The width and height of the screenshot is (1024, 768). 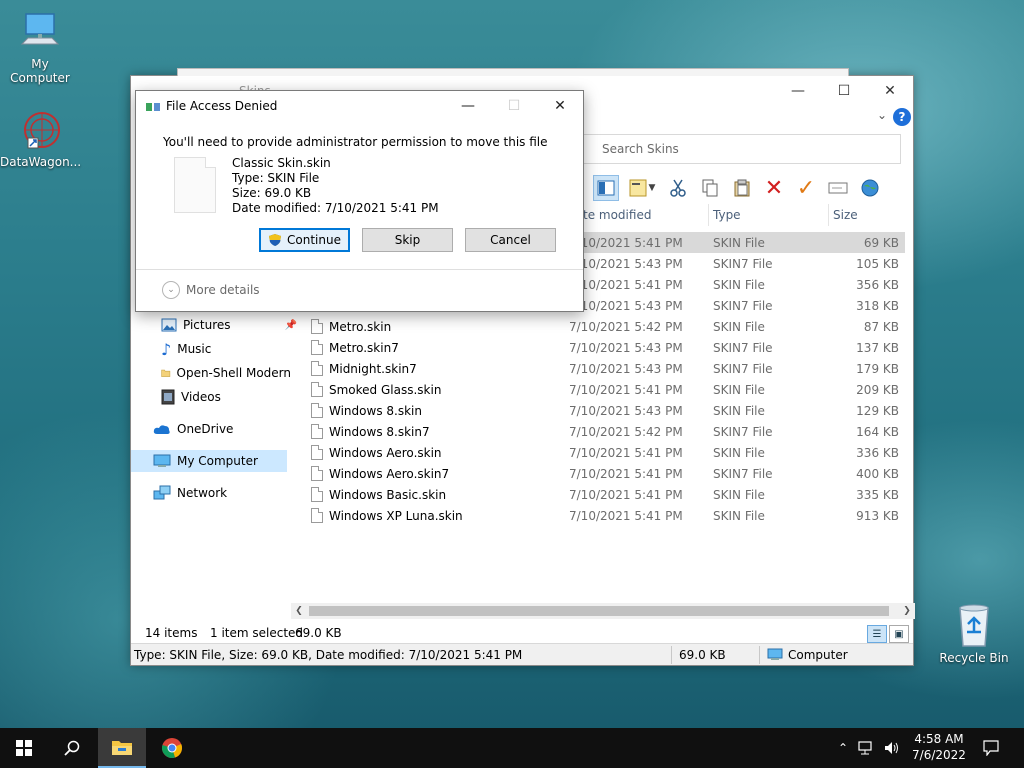 What do you see at coordinates (40, 29) in the screenshot?
I see `computer-icon` at bounding box center [40, 29].